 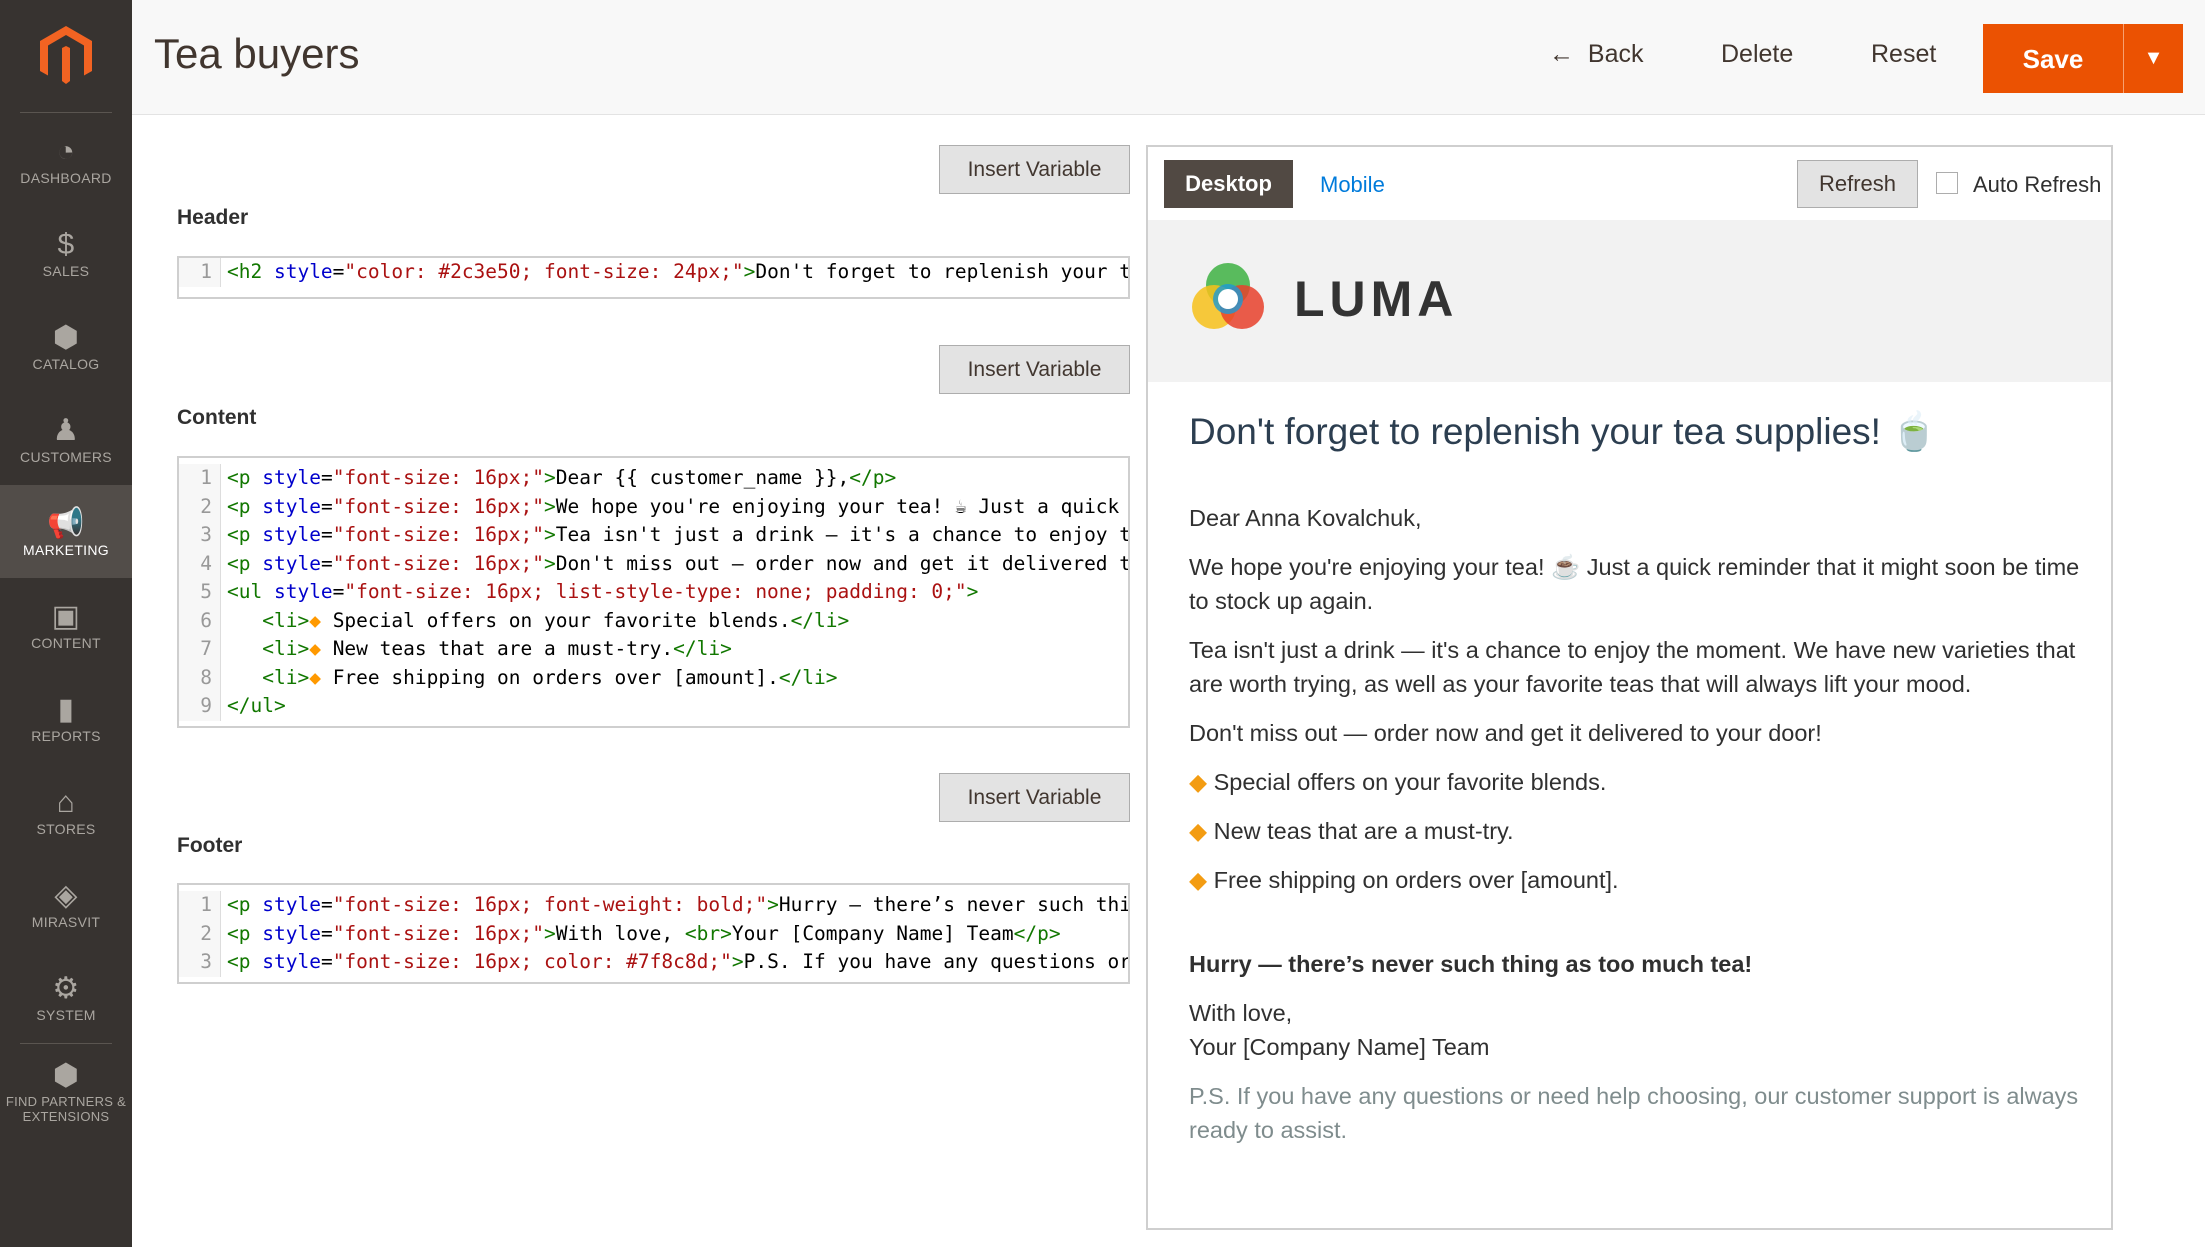 What do you see at coordinates (66, 337) in the screenshot?
I see `box-icon: ⬢` at bounding box center [66, 337].